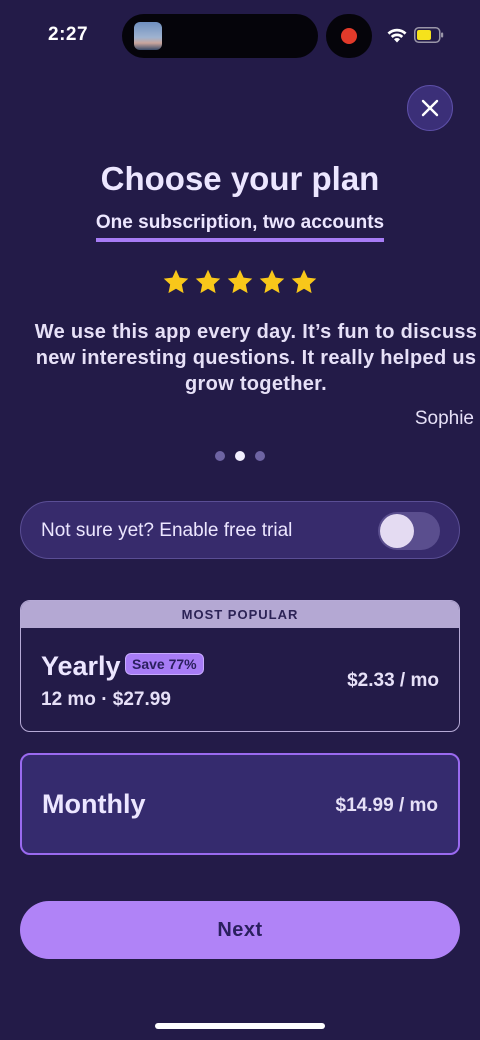  What do you see at coordinates (240, 930) in the screenshot?
I see `next-button: Next` at bounding box center [240, 930].